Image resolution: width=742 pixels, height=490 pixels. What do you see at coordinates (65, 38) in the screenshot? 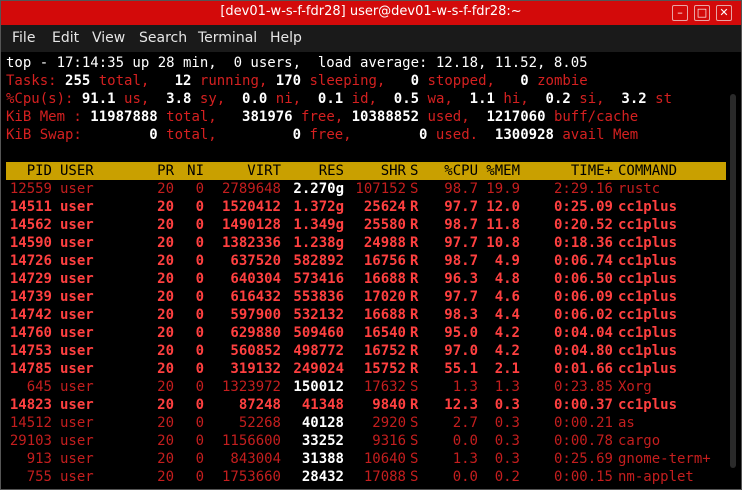
I see `menu-edit: Edit` at bounding box center [65, 38].